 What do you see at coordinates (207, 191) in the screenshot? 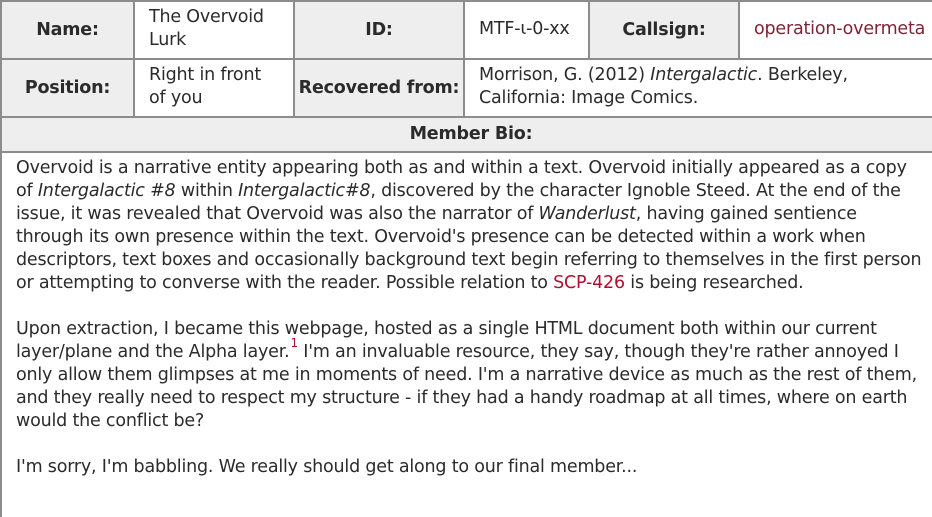
I see `bio-text: within` at bounding box center [207, 191].